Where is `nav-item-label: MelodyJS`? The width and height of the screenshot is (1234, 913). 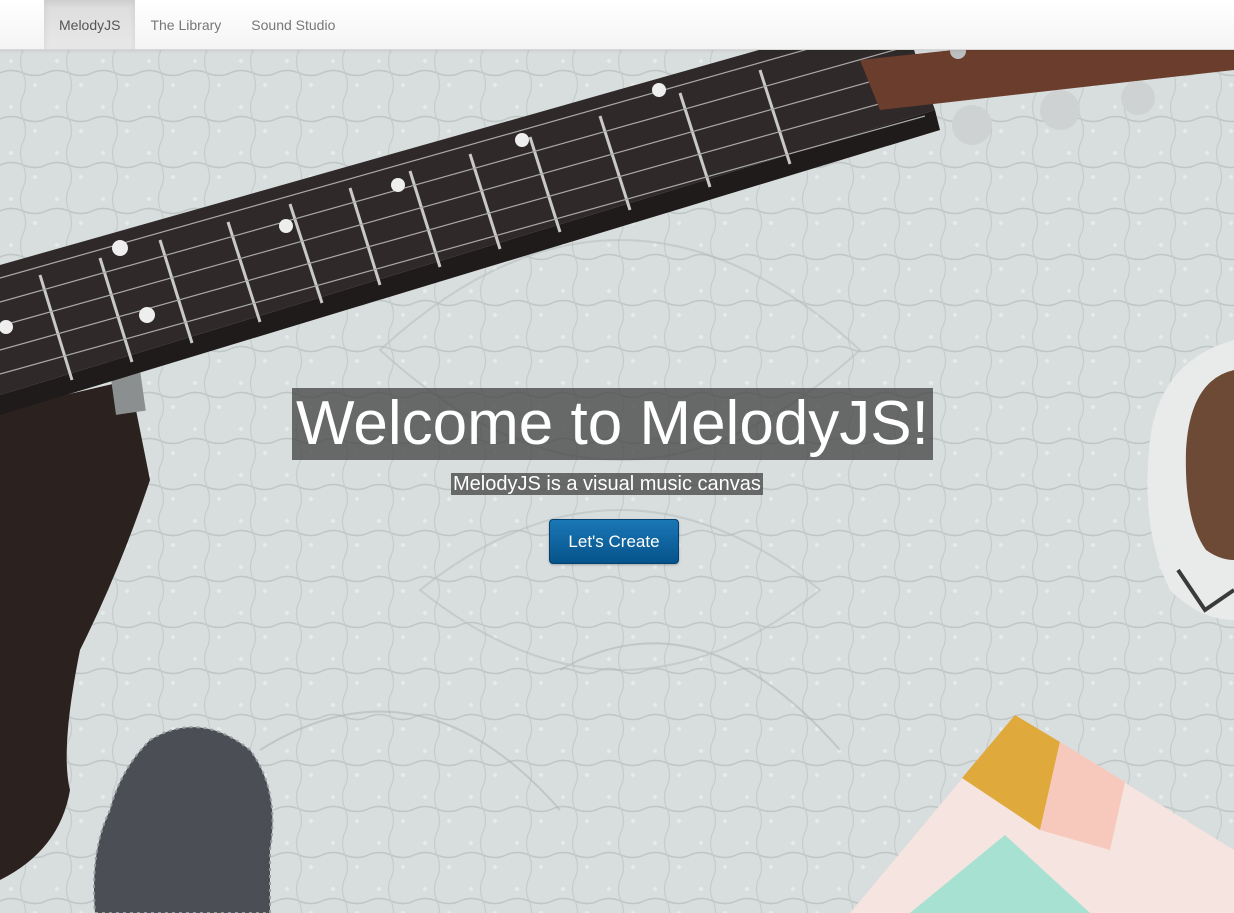
nav-item-label: MelodyJS is located at coordinates (90, 24).